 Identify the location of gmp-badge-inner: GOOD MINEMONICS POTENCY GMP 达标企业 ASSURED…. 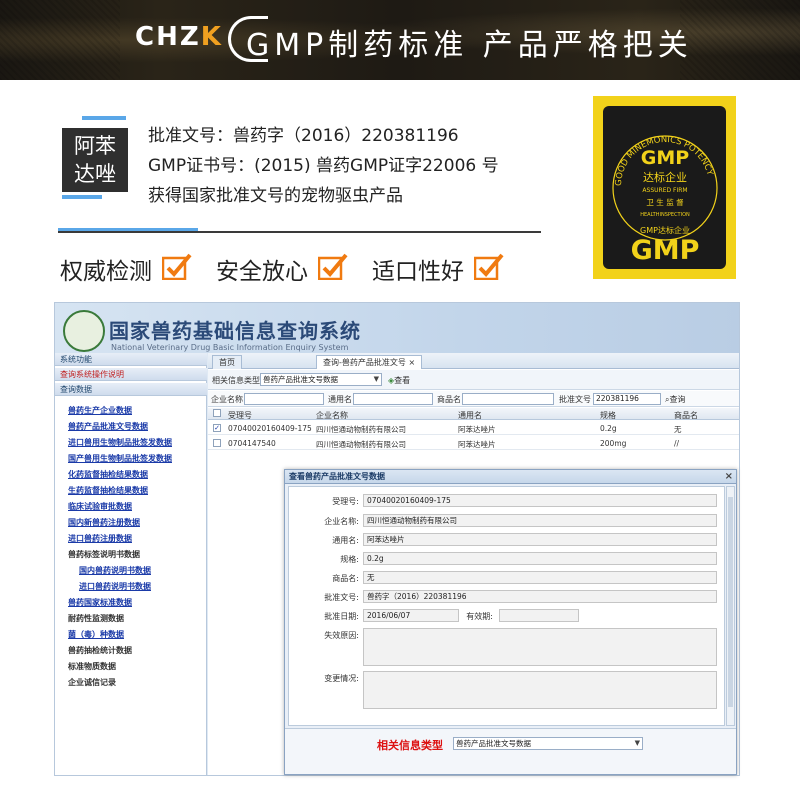
(664, 187).